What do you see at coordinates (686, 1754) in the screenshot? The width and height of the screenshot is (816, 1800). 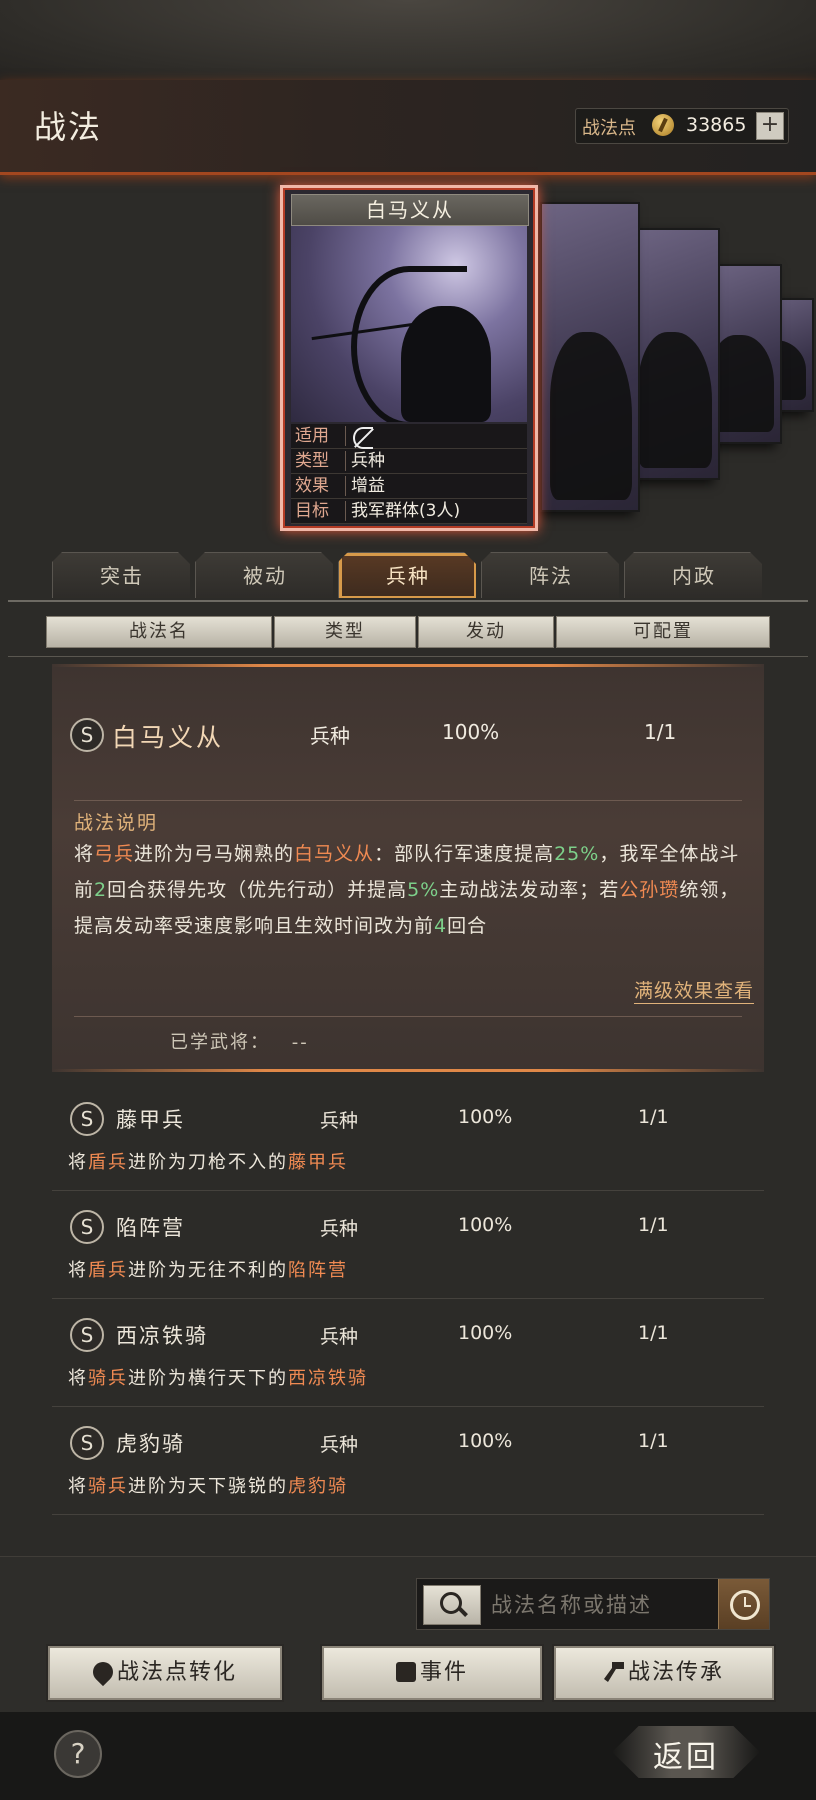 I see `back-button: 返回` at bounding box center [686, 1754].